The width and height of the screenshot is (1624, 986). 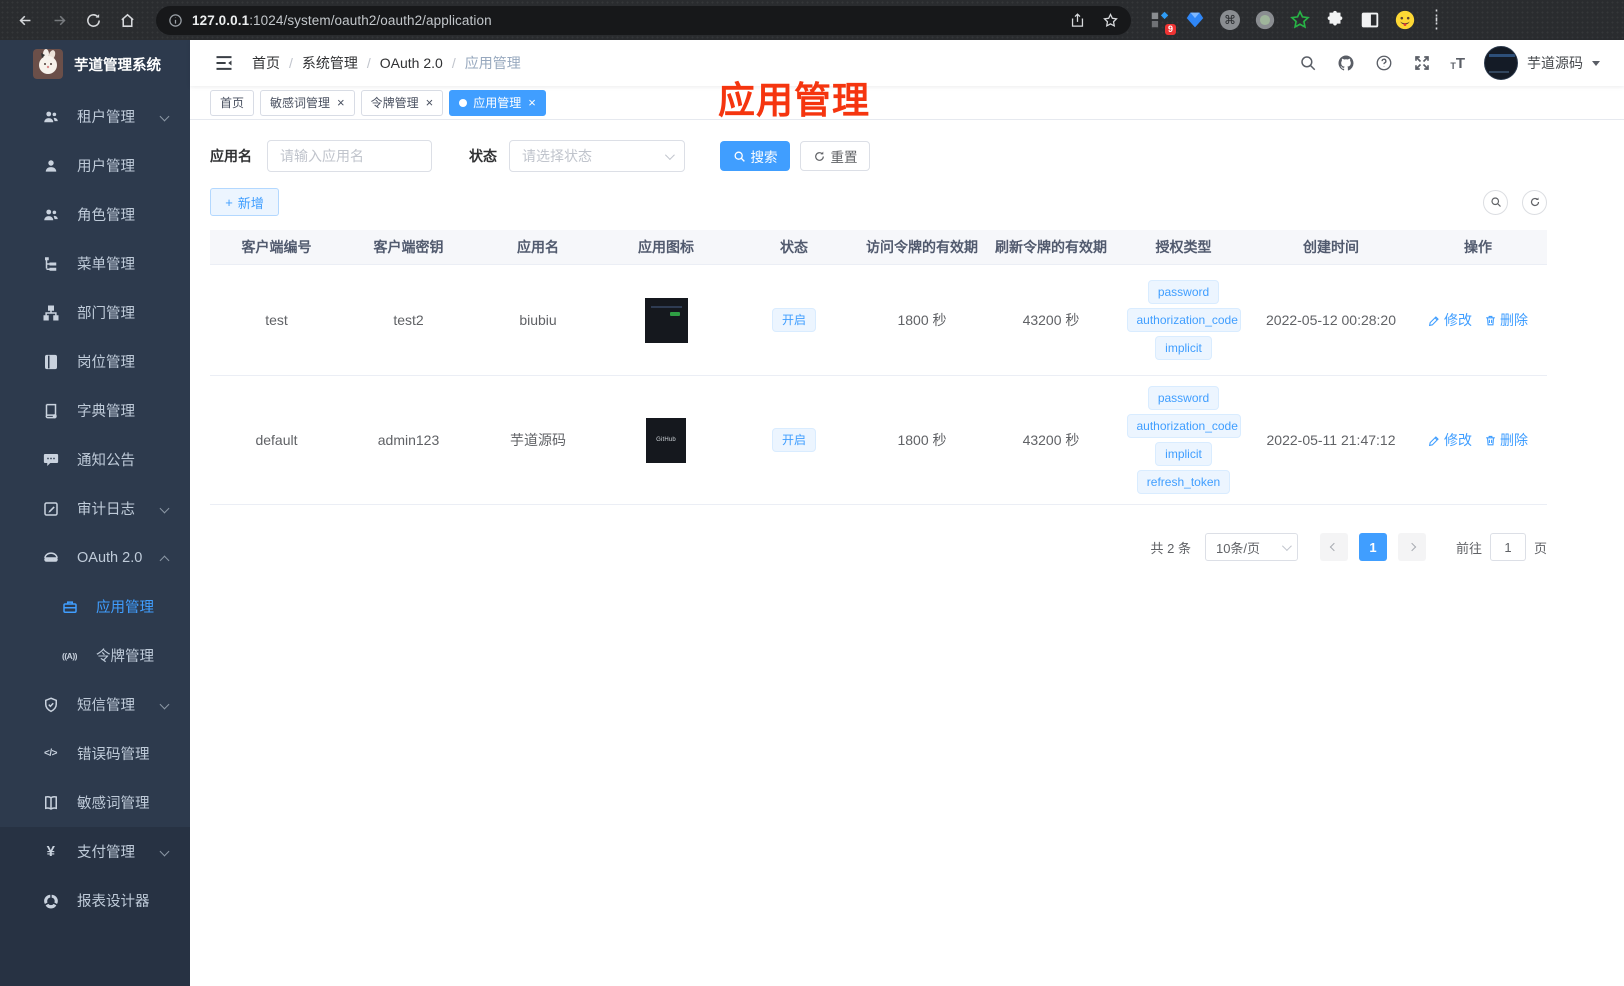 I want to click on breadcrumb-item: 首页, so click(x=266, y=63).